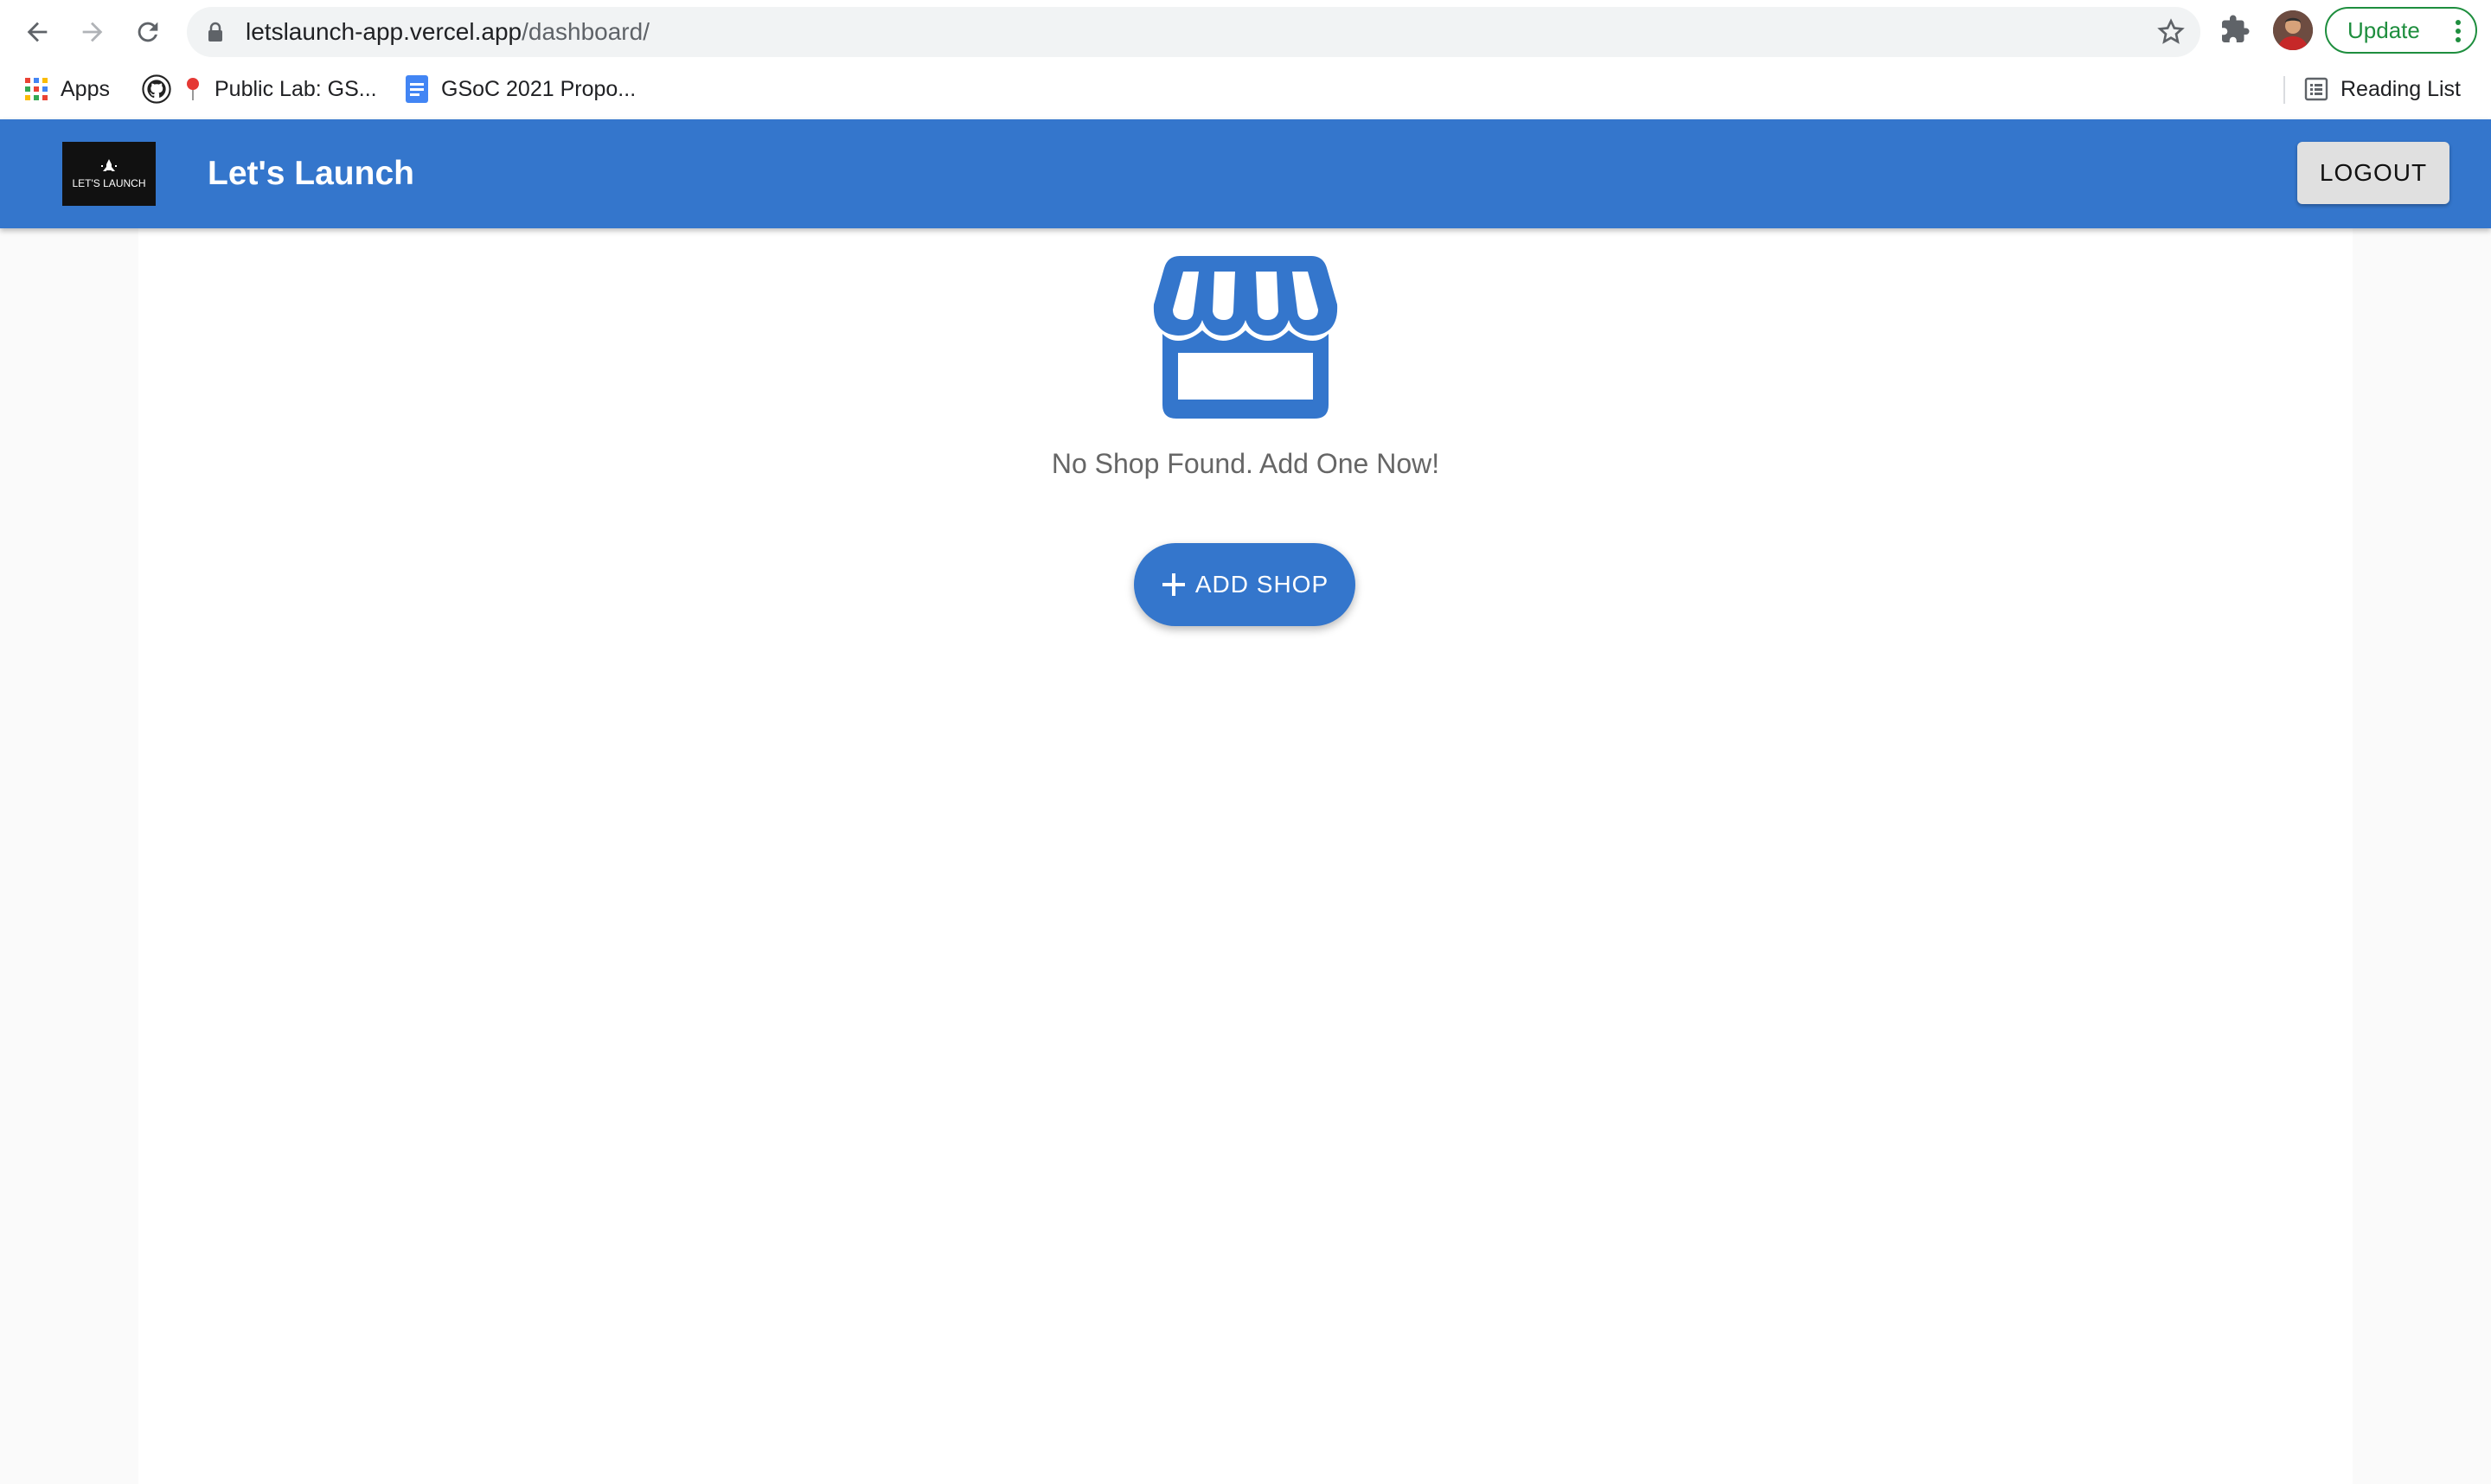 The width and height of the screenshot is (2491, 1484). What do you see at coordinates (36, 89) in the screenshot?
I see `apps-grid-icon` at bounding box center [36, 89].